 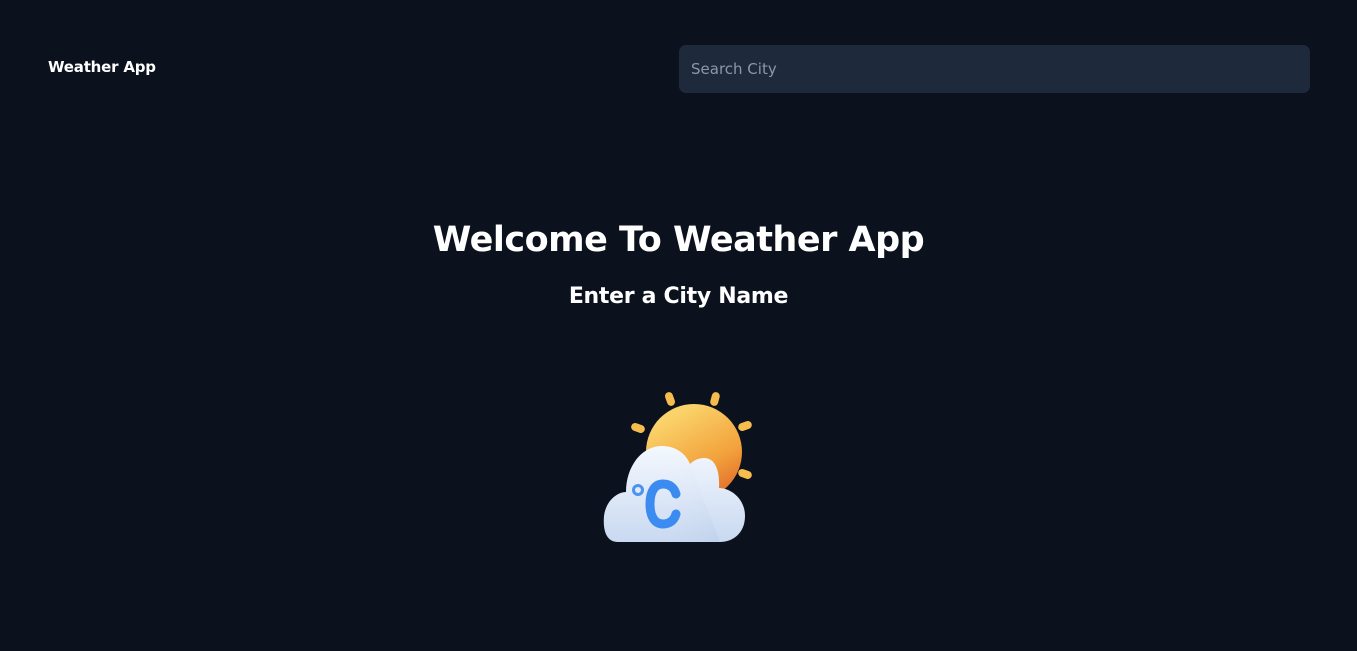 I want to click on sun-cloud-celsius-icon, so click(x=677, y=467).